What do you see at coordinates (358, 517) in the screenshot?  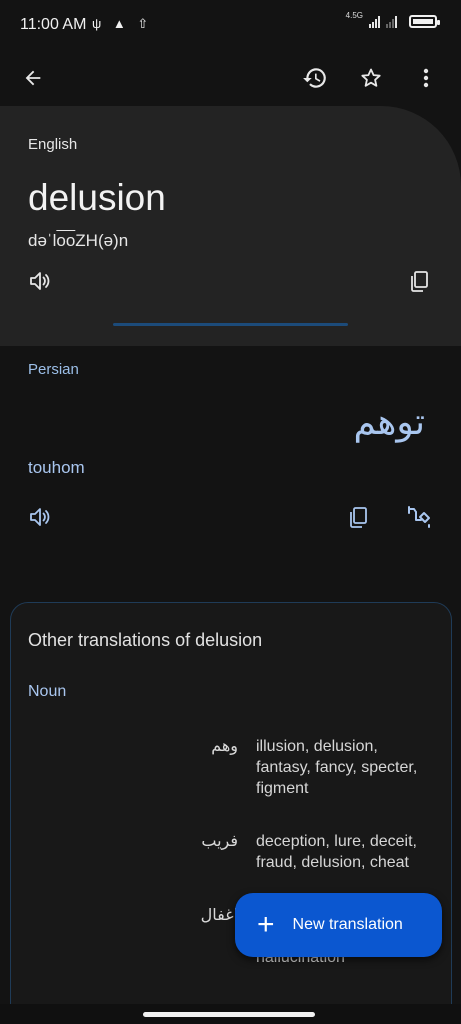 I see `target-copy-icon` at bounding box center [358, 517].